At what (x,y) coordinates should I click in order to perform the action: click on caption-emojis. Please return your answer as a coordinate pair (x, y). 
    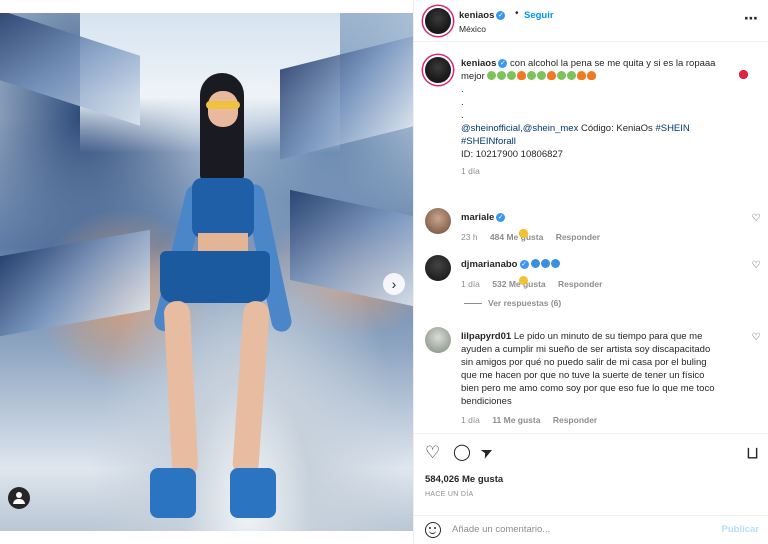
    Looking at the image, I should click on (617, 76).